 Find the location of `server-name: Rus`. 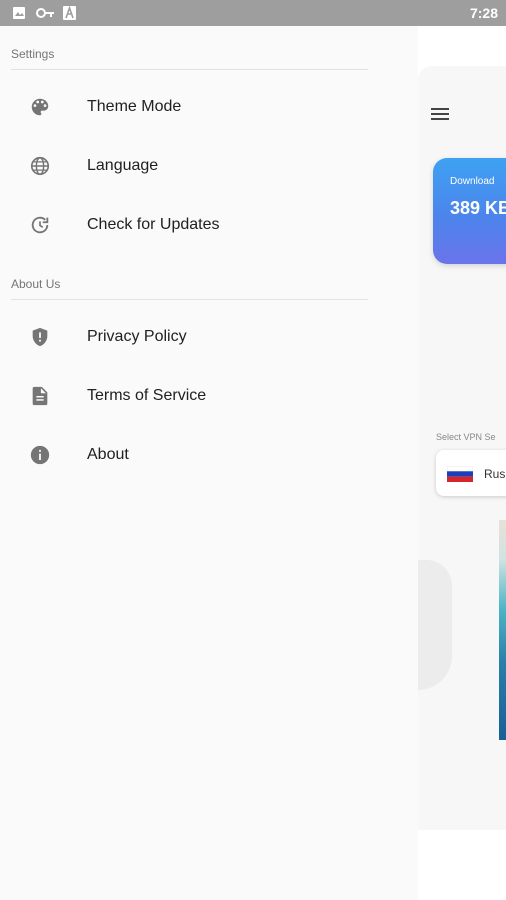

server-name: Rus is located at coordinates (495, 474).